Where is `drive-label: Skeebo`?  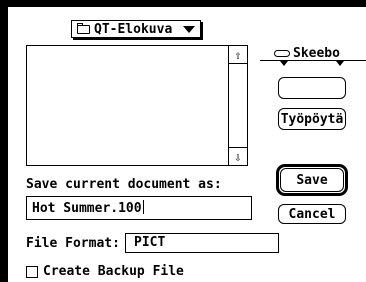
drive-label: Skeebo is located at coordinates (316, 53).